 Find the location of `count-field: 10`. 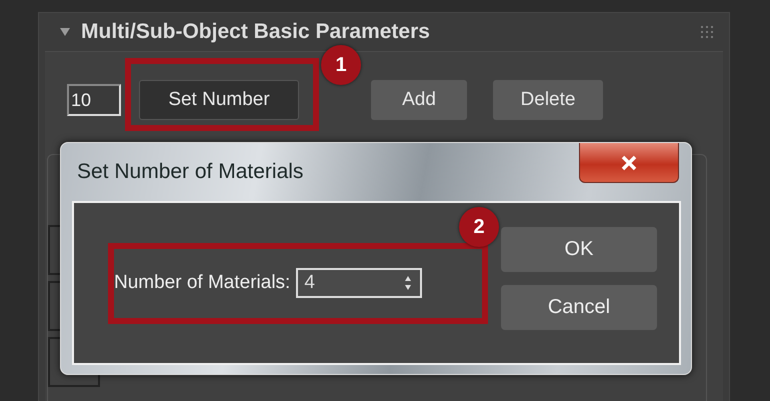

count-field: 10 is located at coordinates (94, 100).